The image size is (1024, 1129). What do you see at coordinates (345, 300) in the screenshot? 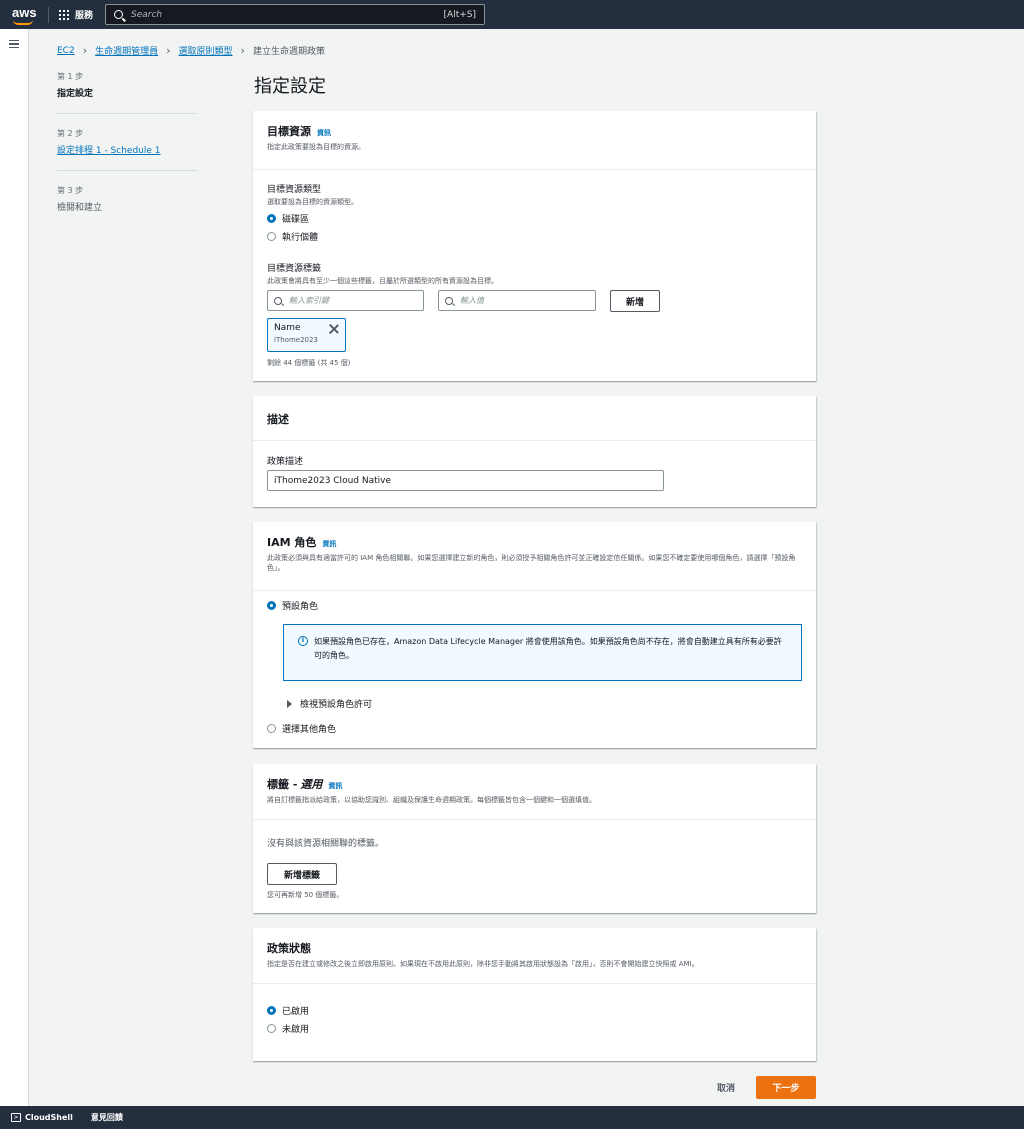
I see `tag-key-input: 輸入索引鍵` at bounding box center [345, 300].